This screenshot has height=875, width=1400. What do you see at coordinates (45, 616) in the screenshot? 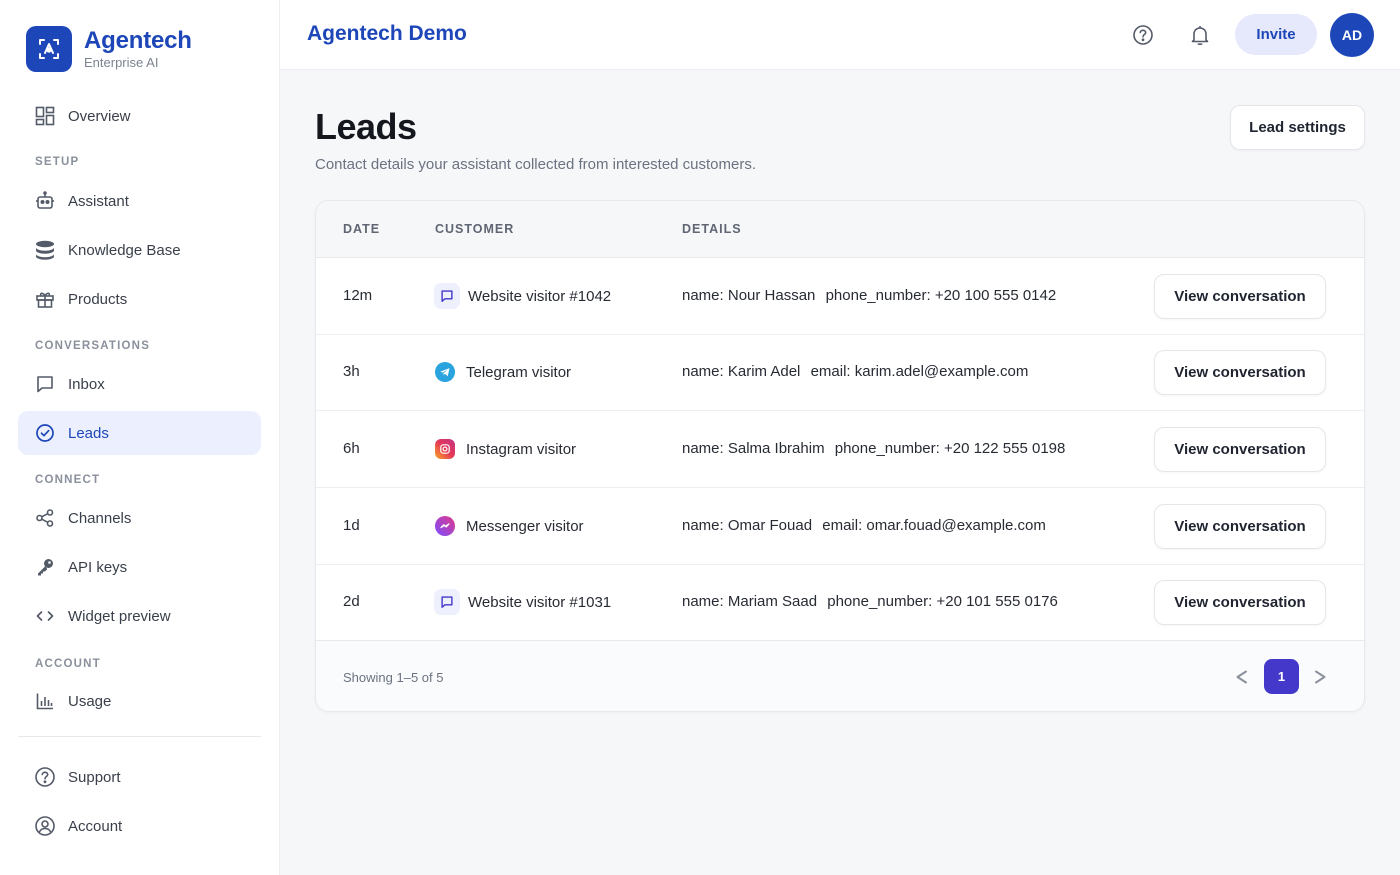
I see `code-icon` at bounding box center [45, 616].